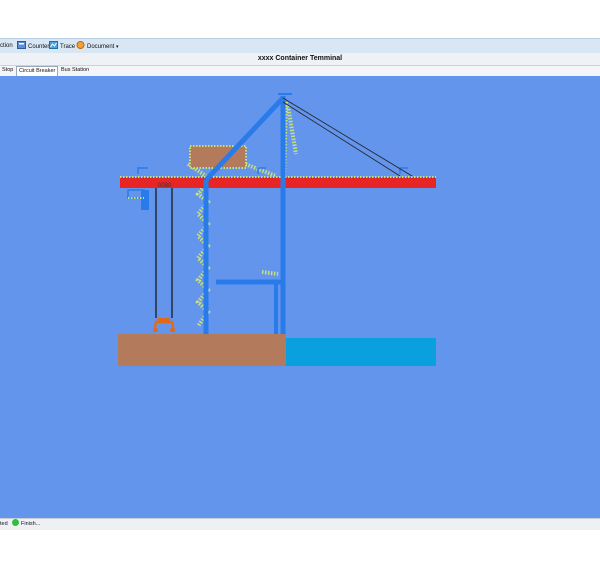 This screenshot has width=600, height=575. I want to click on toolbar-item-document: Document ▾, so click(97, 46).